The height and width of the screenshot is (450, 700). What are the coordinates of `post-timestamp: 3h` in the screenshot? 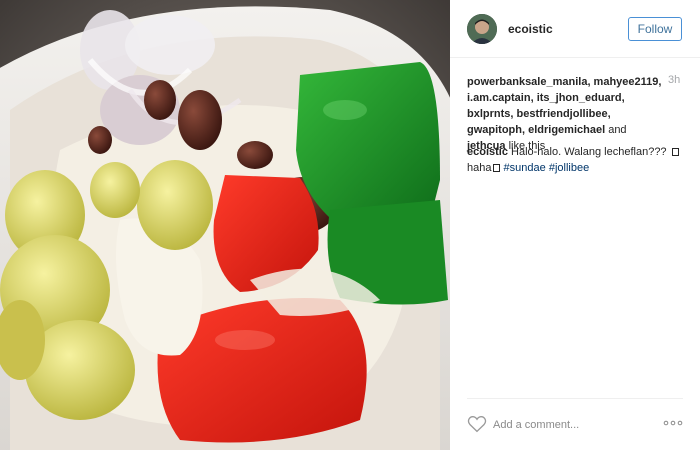 It's located at (674, 80).